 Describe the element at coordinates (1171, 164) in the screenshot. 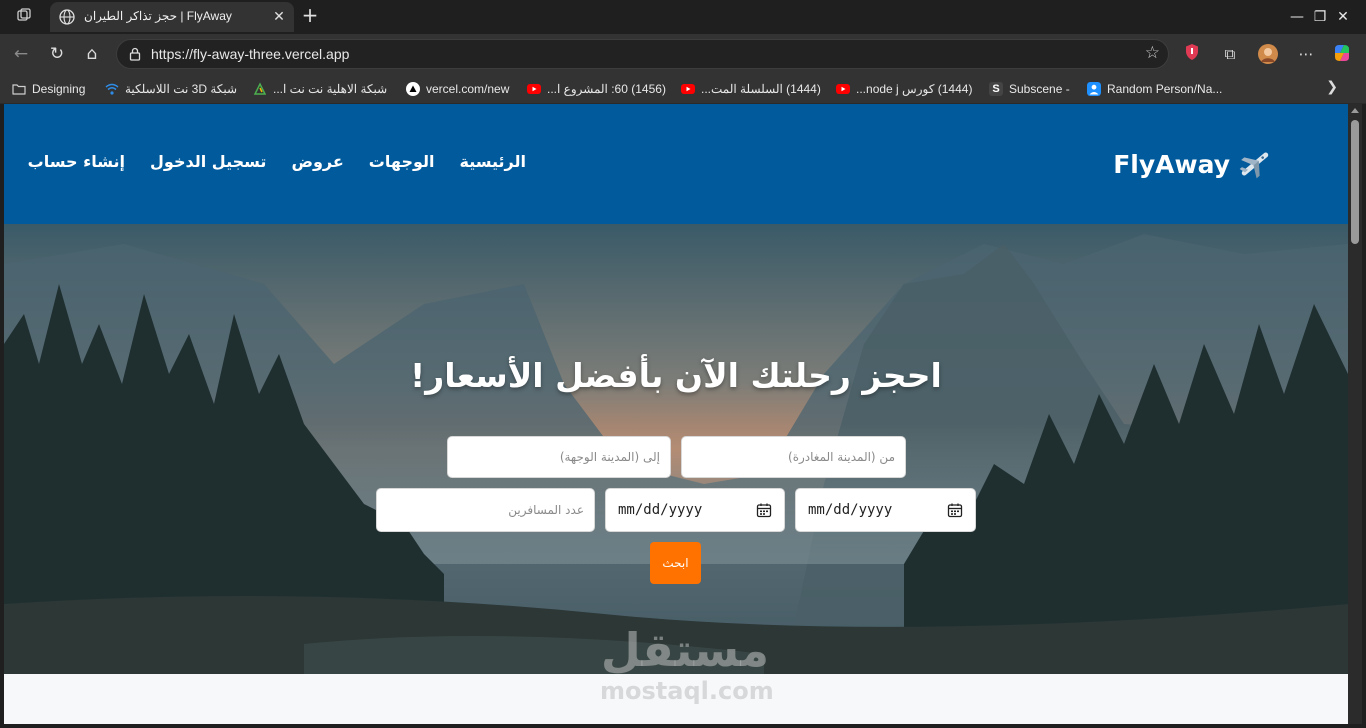

I see `brand-name: FlyAway` at that location.